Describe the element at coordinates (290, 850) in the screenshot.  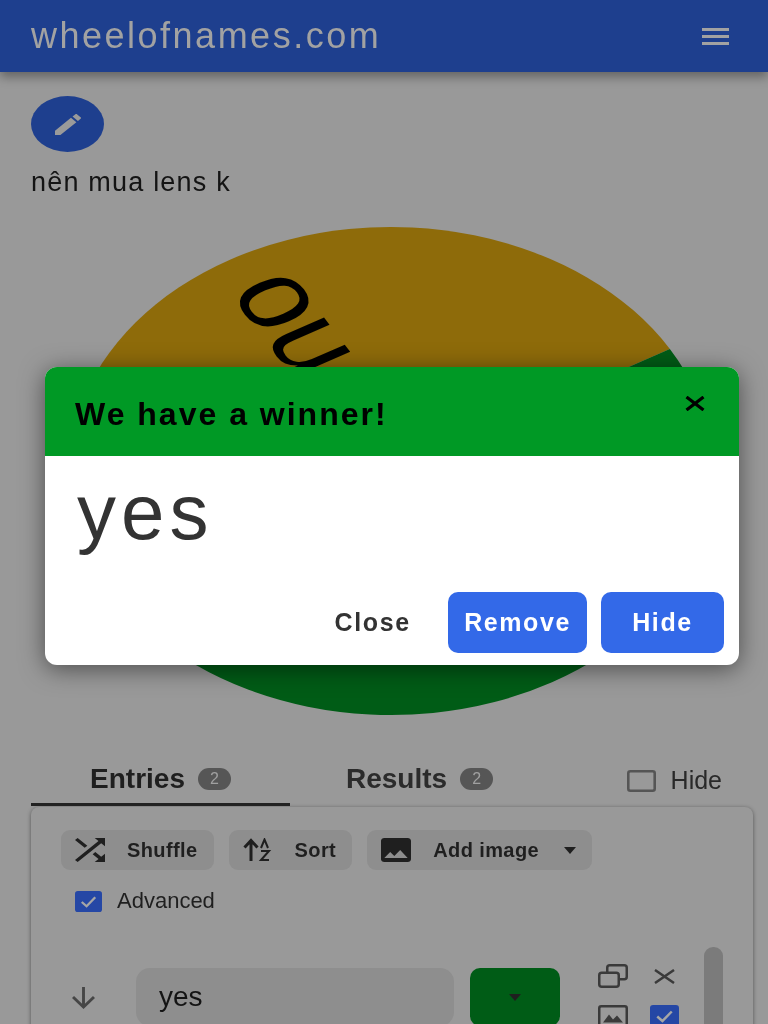
I see `toolbar-button: Sort` at that location.